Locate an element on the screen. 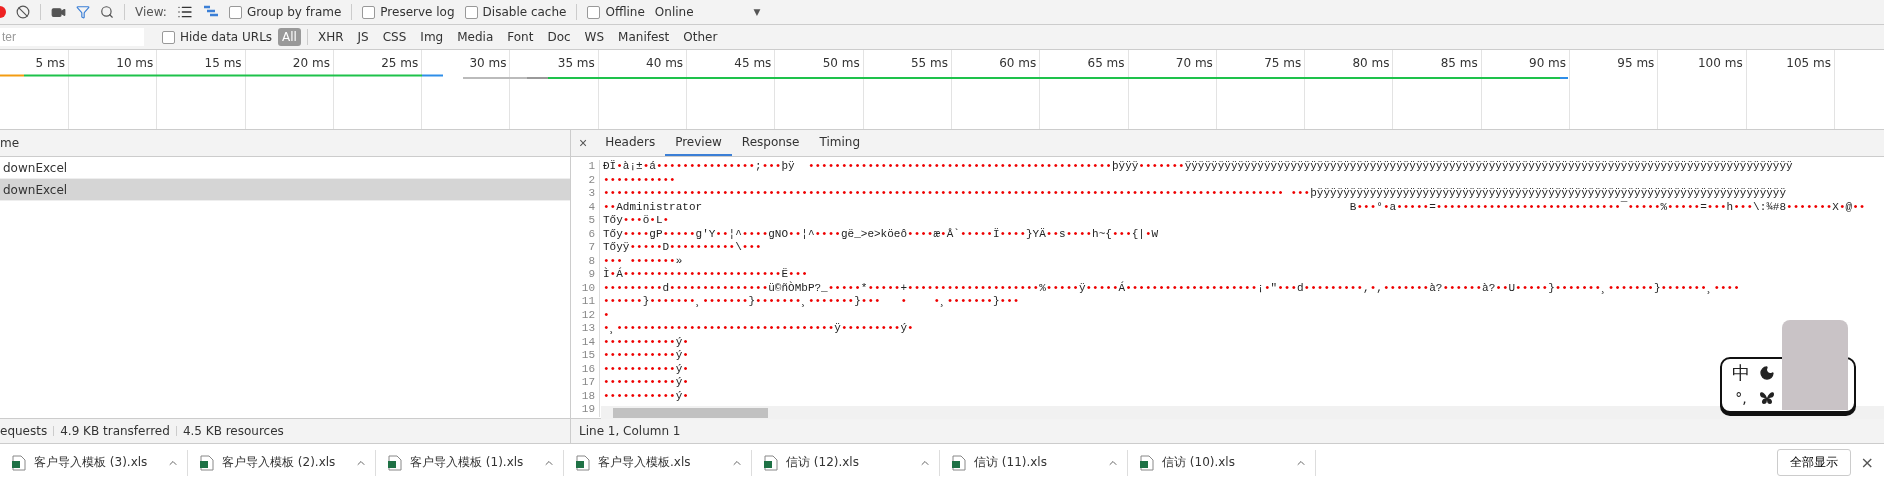 The height and width of the screenshot is (481, 1884). type-filter-button: JS is located at coordinates (363, 37).